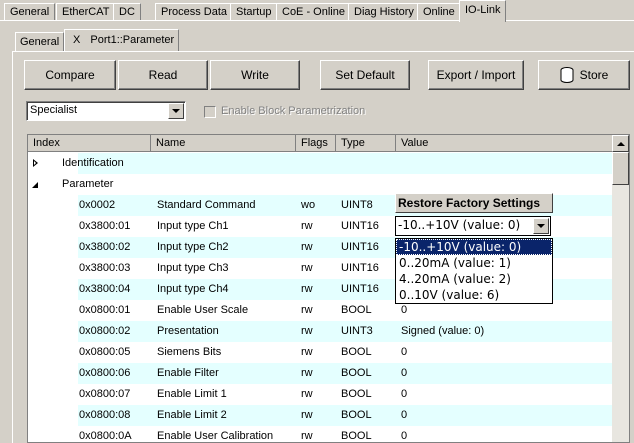 Image resolution: width=634 pixels, height=443 pixels. Describe the element at coordinates (122, 40) in the screenshot. I see `inner-tab-parameter: X Port1::Parameter` at that location.